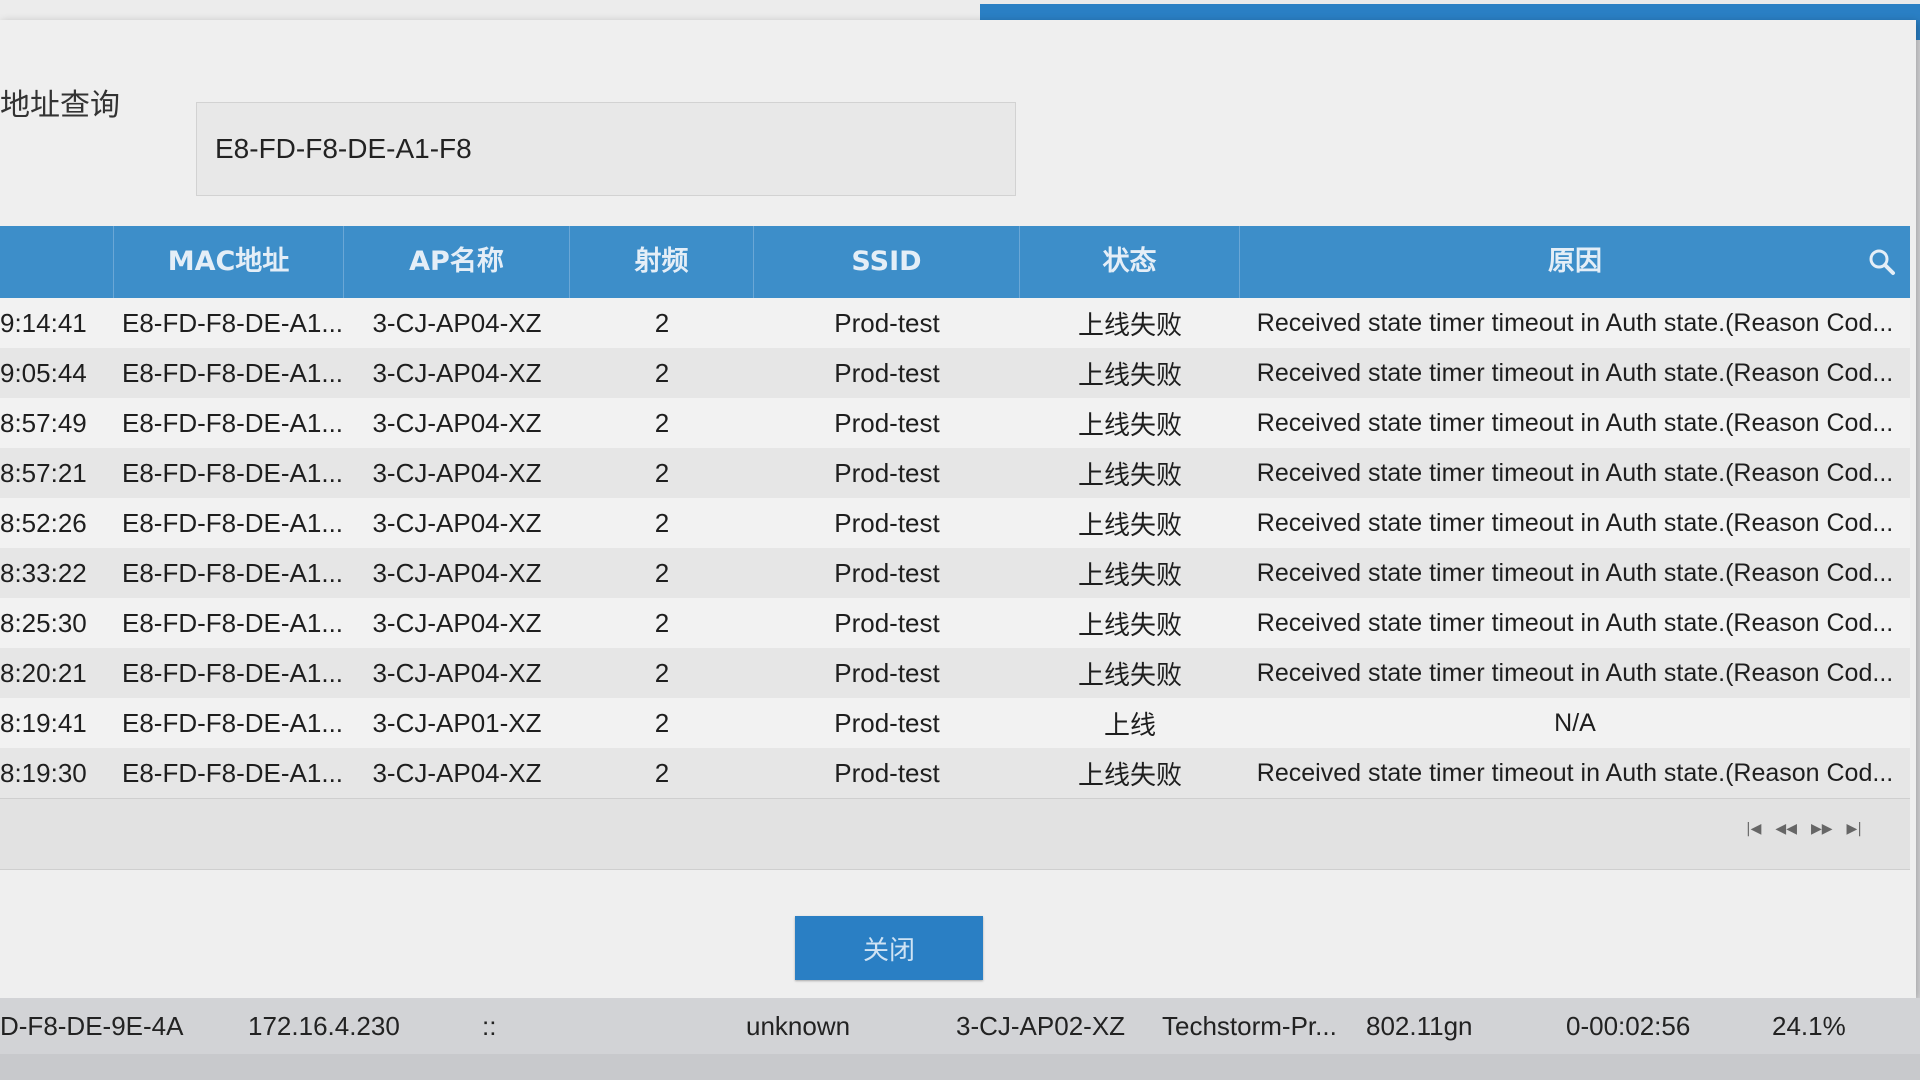 This screenshot has width=1920, height=1080. What do you see at coordinates (43, 472) in the screenshot?
I see `cell-time: 8:57:21` at bounding box center [43, 472].